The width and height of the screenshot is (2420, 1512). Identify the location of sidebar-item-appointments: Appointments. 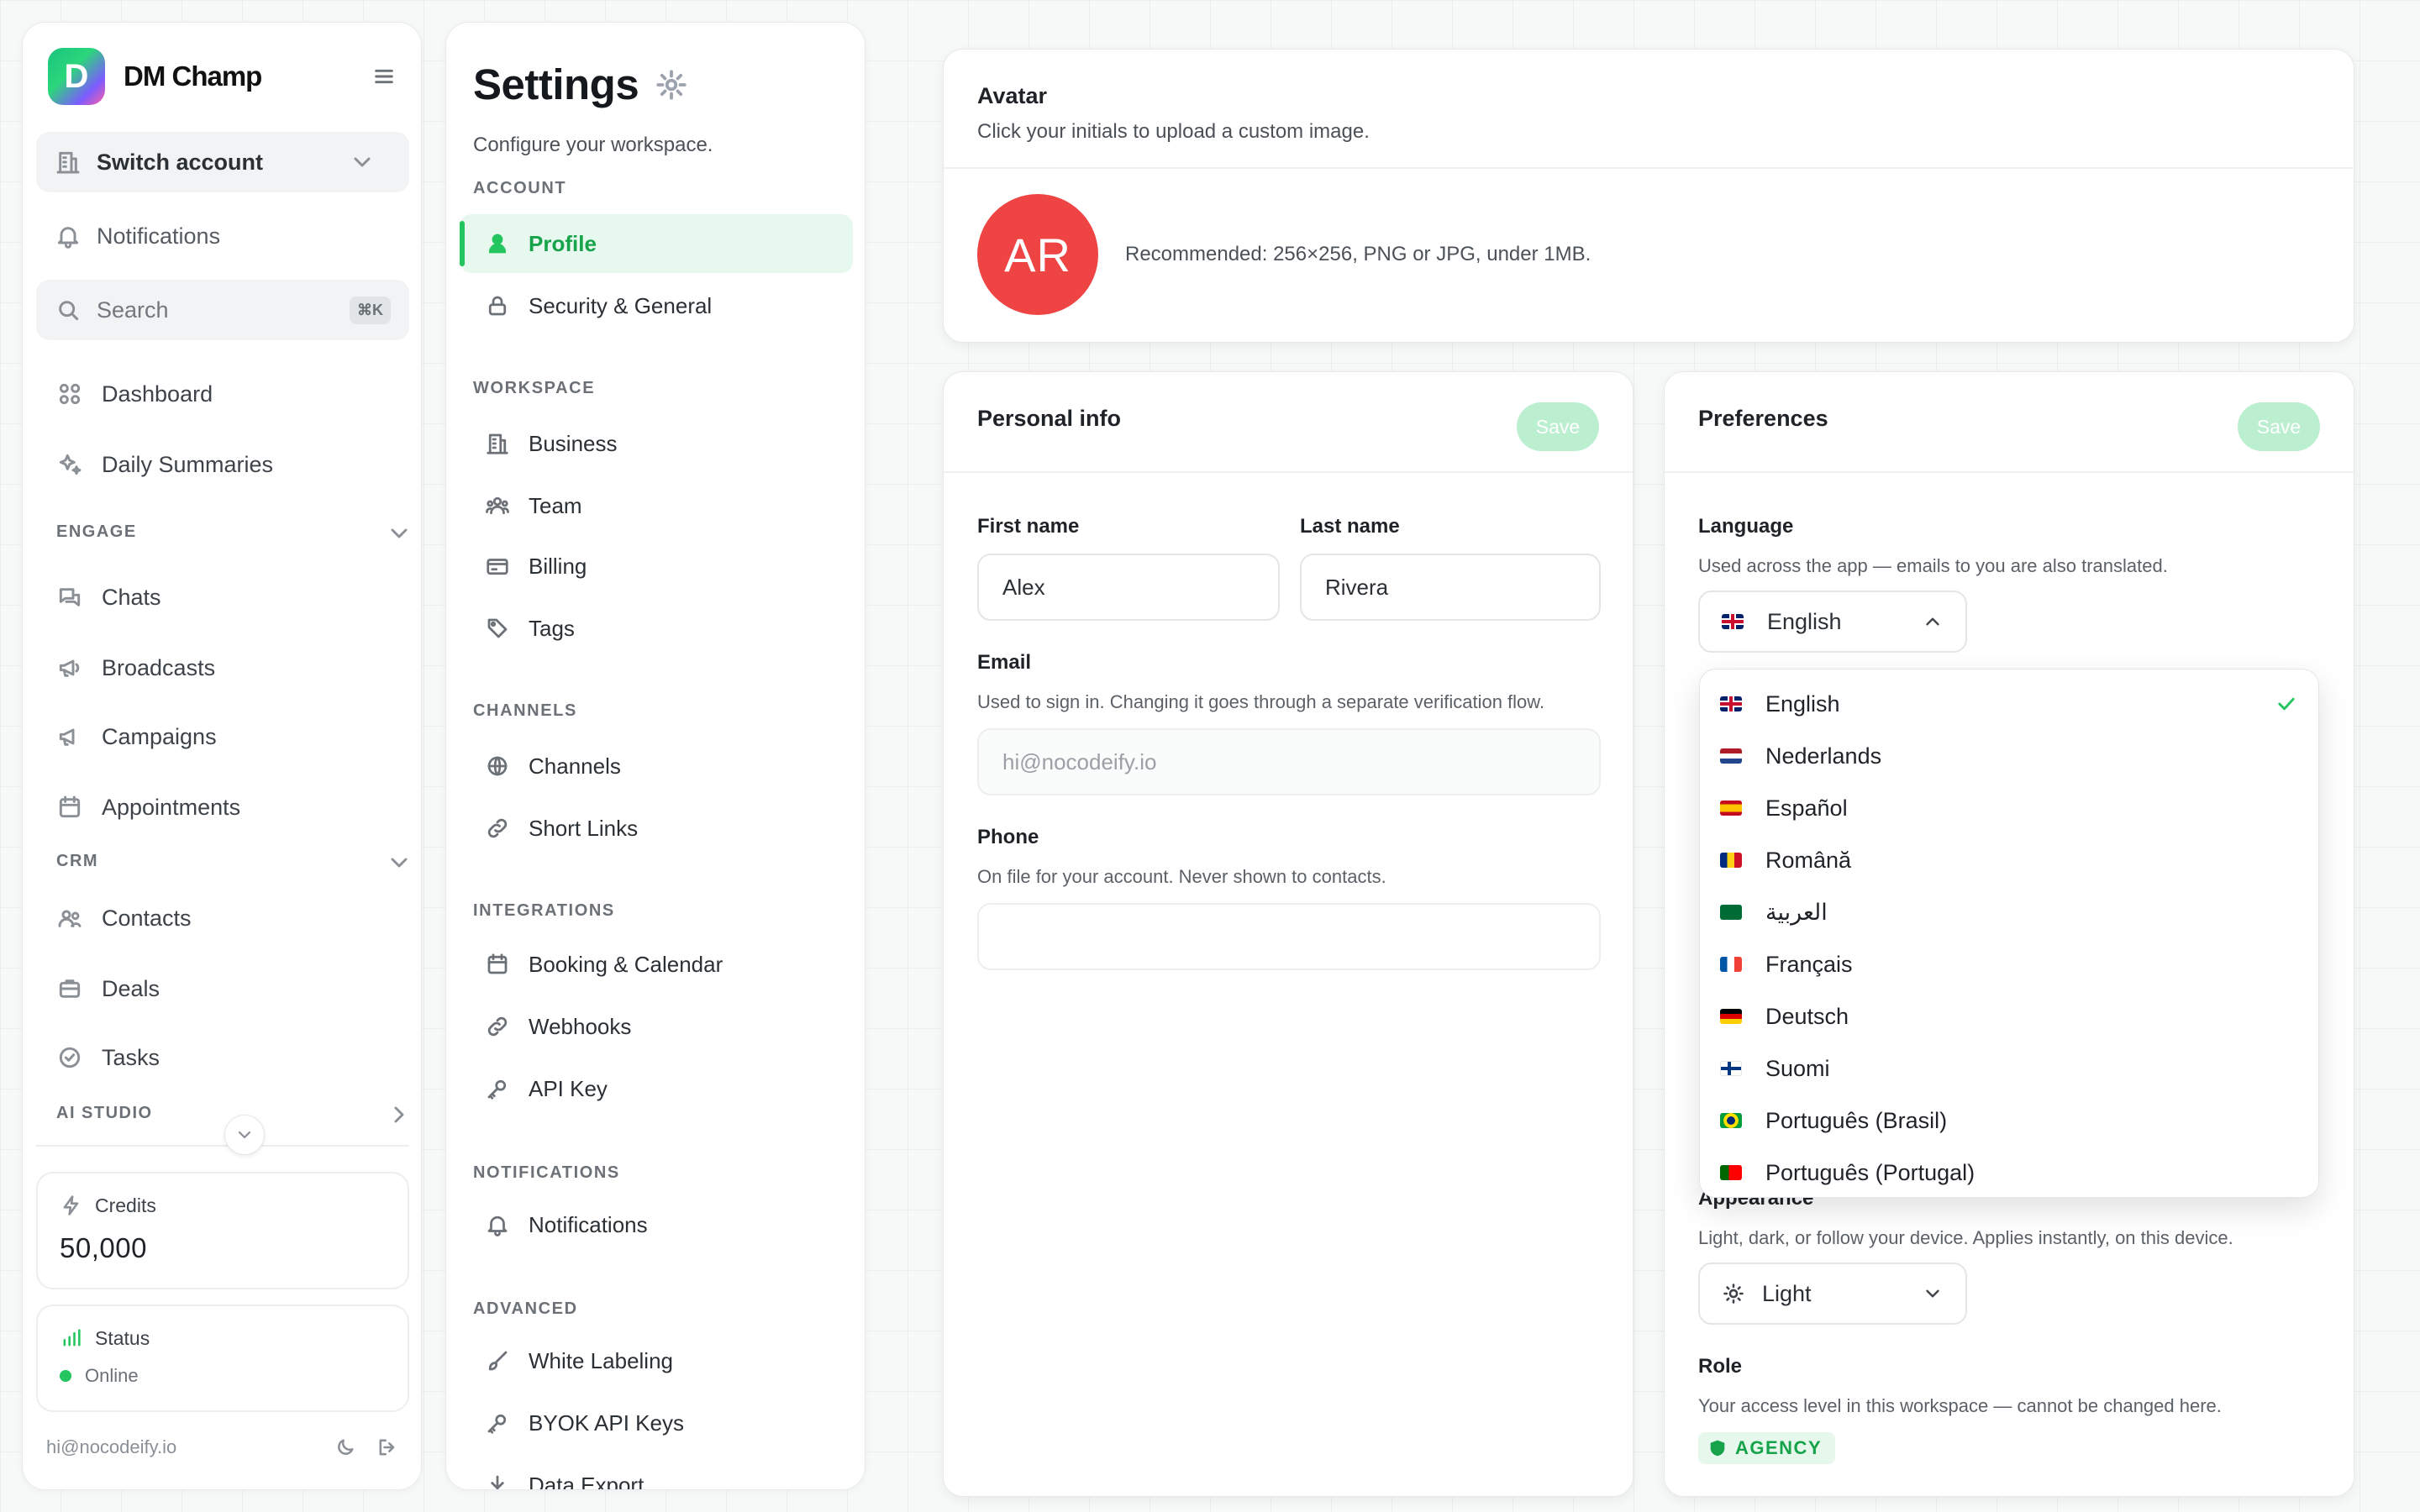
(223, 807).